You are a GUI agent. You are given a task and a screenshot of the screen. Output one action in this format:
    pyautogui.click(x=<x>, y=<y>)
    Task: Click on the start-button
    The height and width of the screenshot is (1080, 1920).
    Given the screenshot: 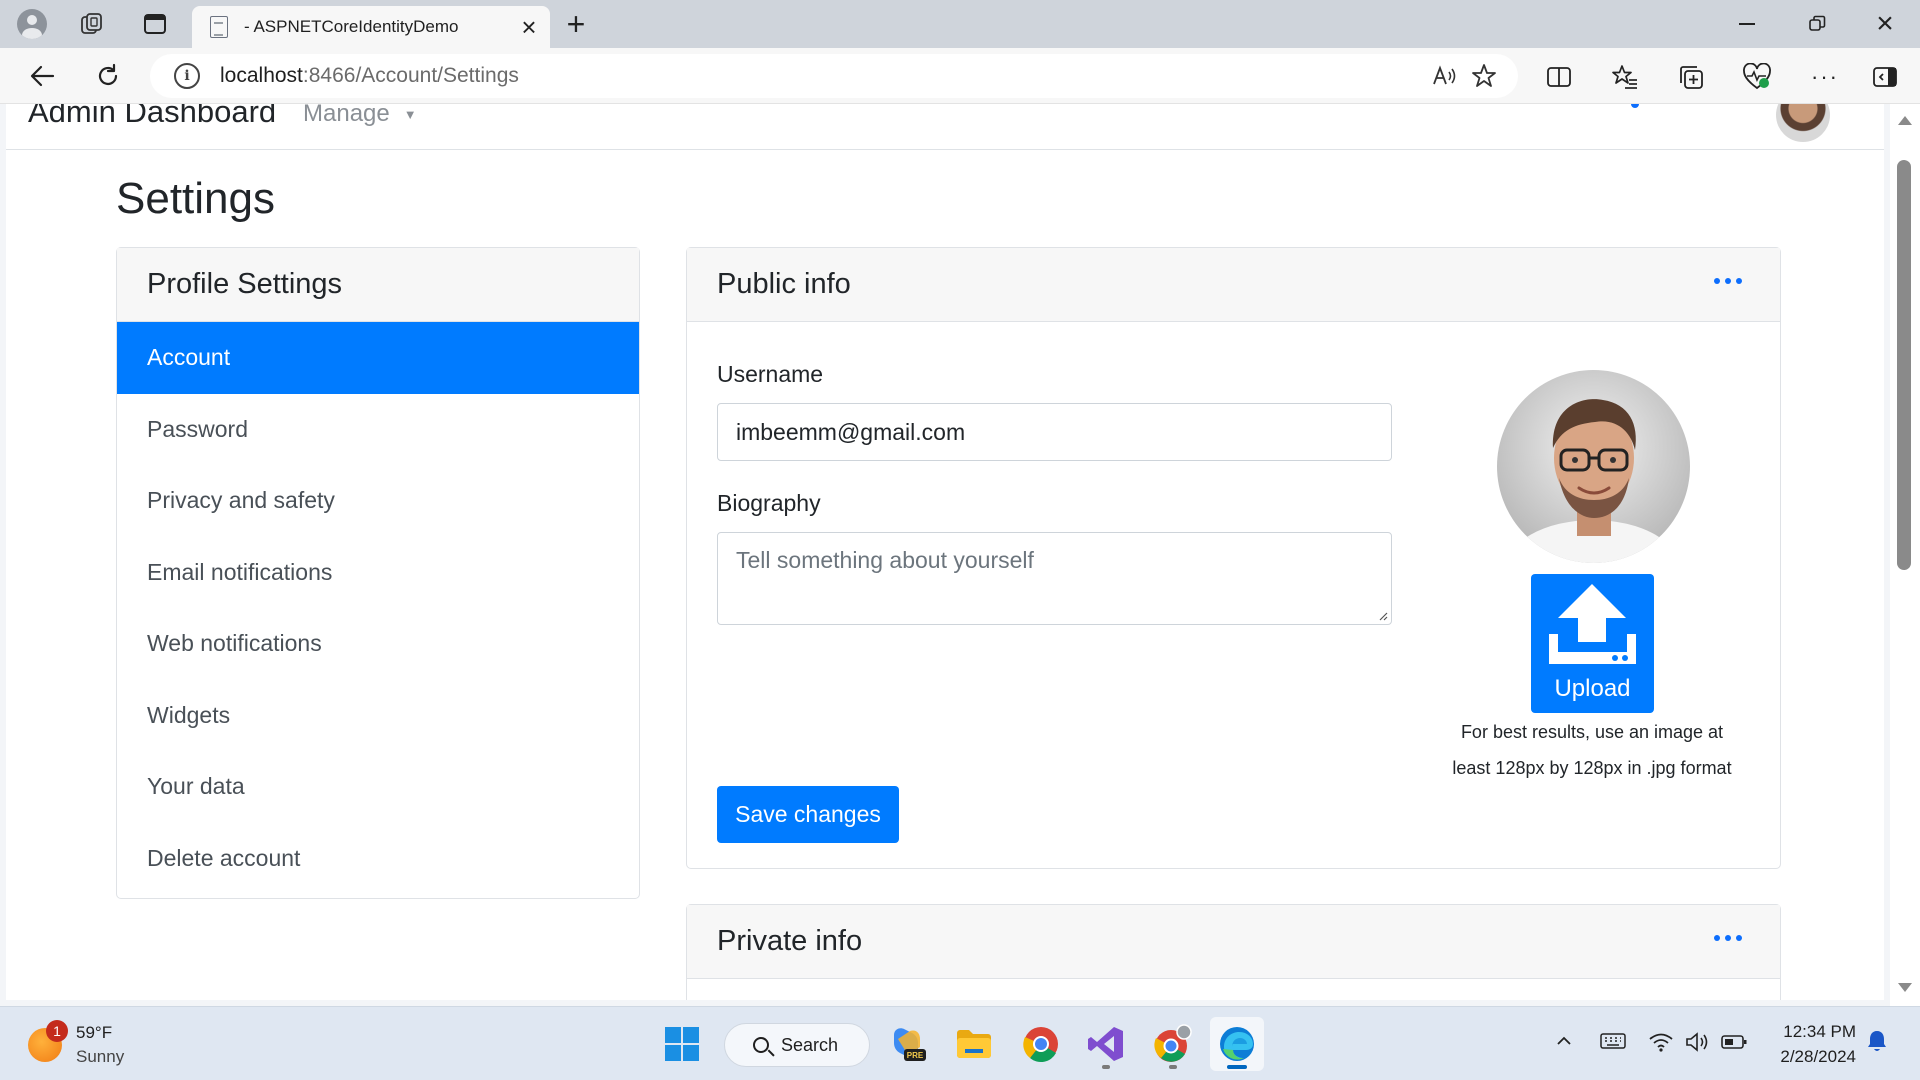 What is the action you would take?
    pyautogui.click(x=682, y=1044)
    